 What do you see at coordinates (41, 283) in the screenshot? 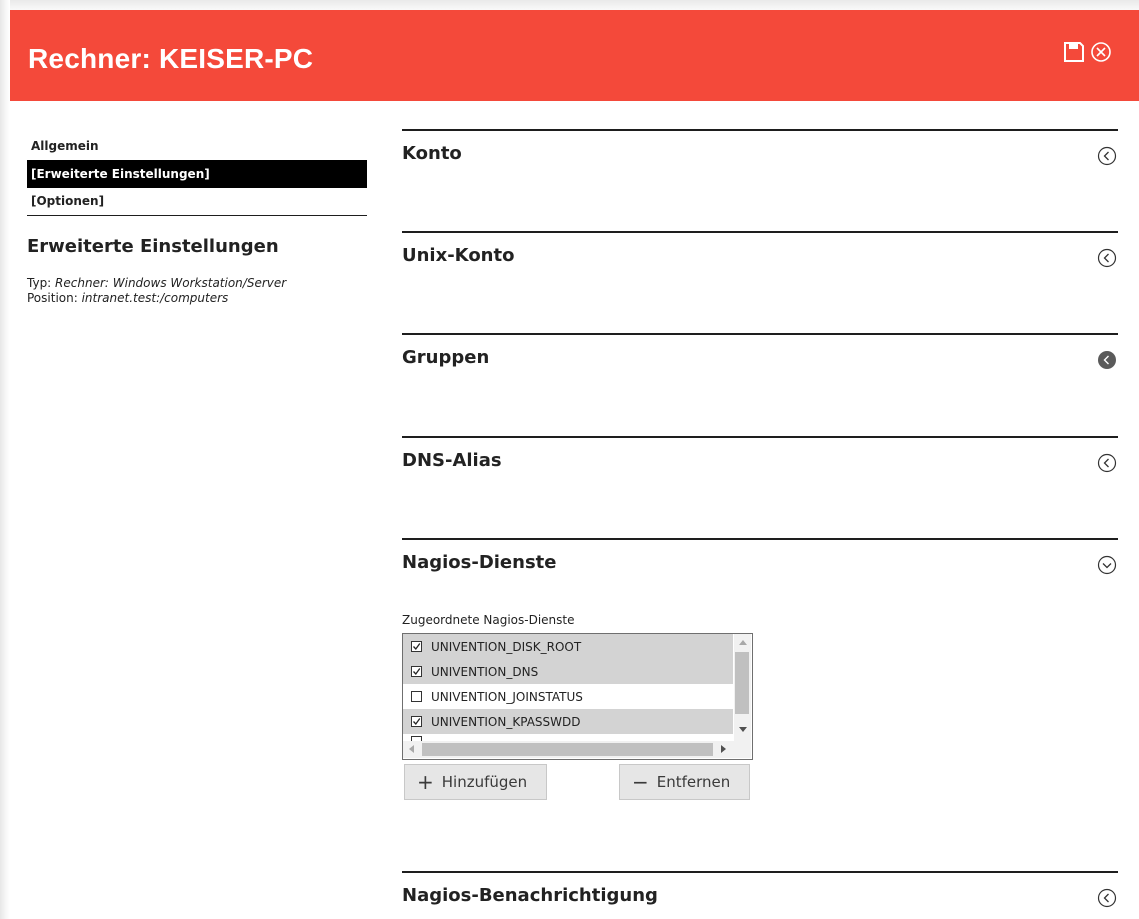
I see `type-label: Typ:` at bounding box center [41, 283].